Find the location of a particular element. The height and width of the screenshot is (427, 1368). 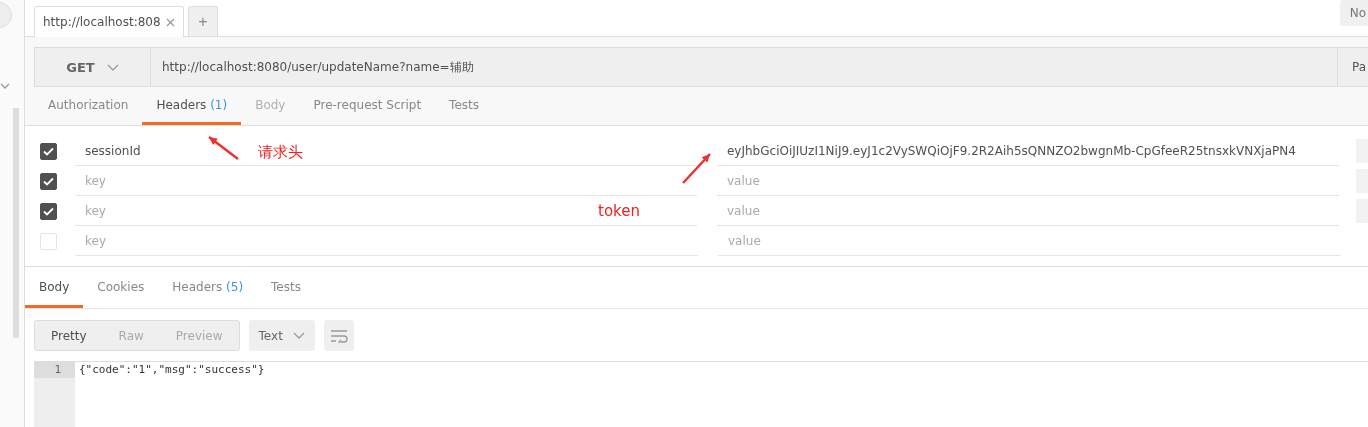

close-icon is located at coordinates (170, 22).